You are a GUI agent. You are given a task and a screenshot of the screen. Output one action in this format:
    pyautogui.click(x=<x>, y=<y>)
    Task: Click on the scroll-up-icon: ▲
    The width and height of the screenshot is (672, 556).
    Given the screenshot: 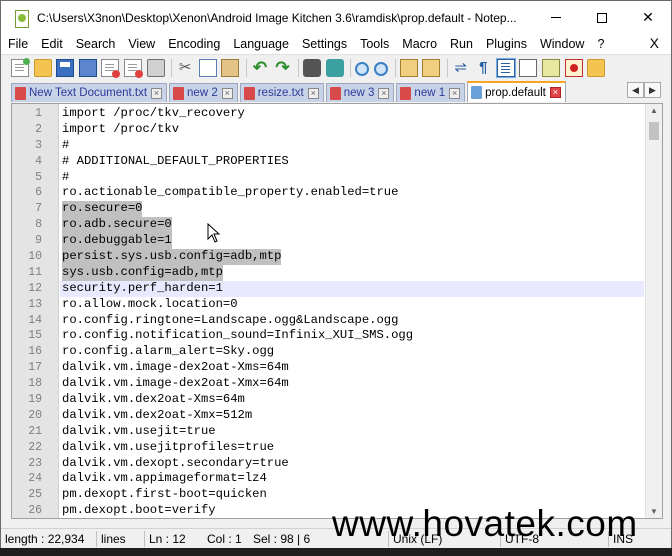 What is the action you would take?
    pyautogui.click(x=654, y=110)
    